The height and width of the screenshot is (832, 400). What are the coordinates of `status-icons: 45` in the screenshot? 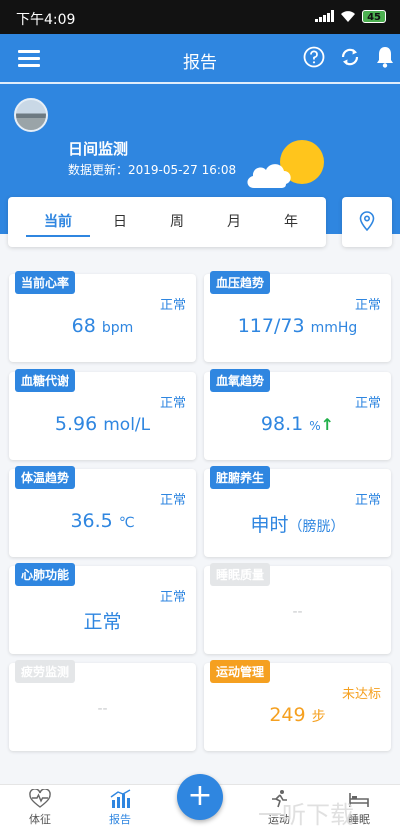 It's located at (350, 16).